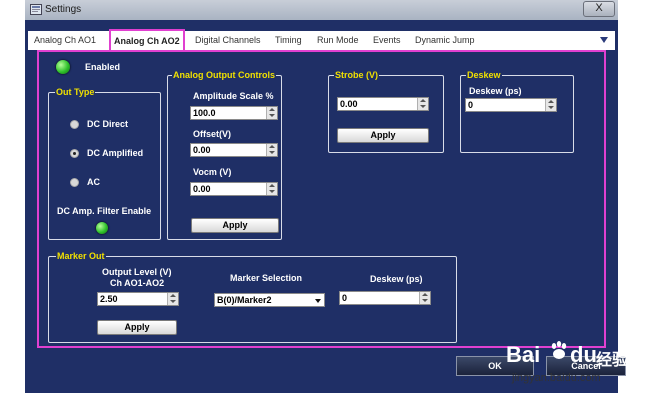  Describe the element at coordinates (383, 135) in the screenshot. I see `strobe-apply-button: Apply` at that location.